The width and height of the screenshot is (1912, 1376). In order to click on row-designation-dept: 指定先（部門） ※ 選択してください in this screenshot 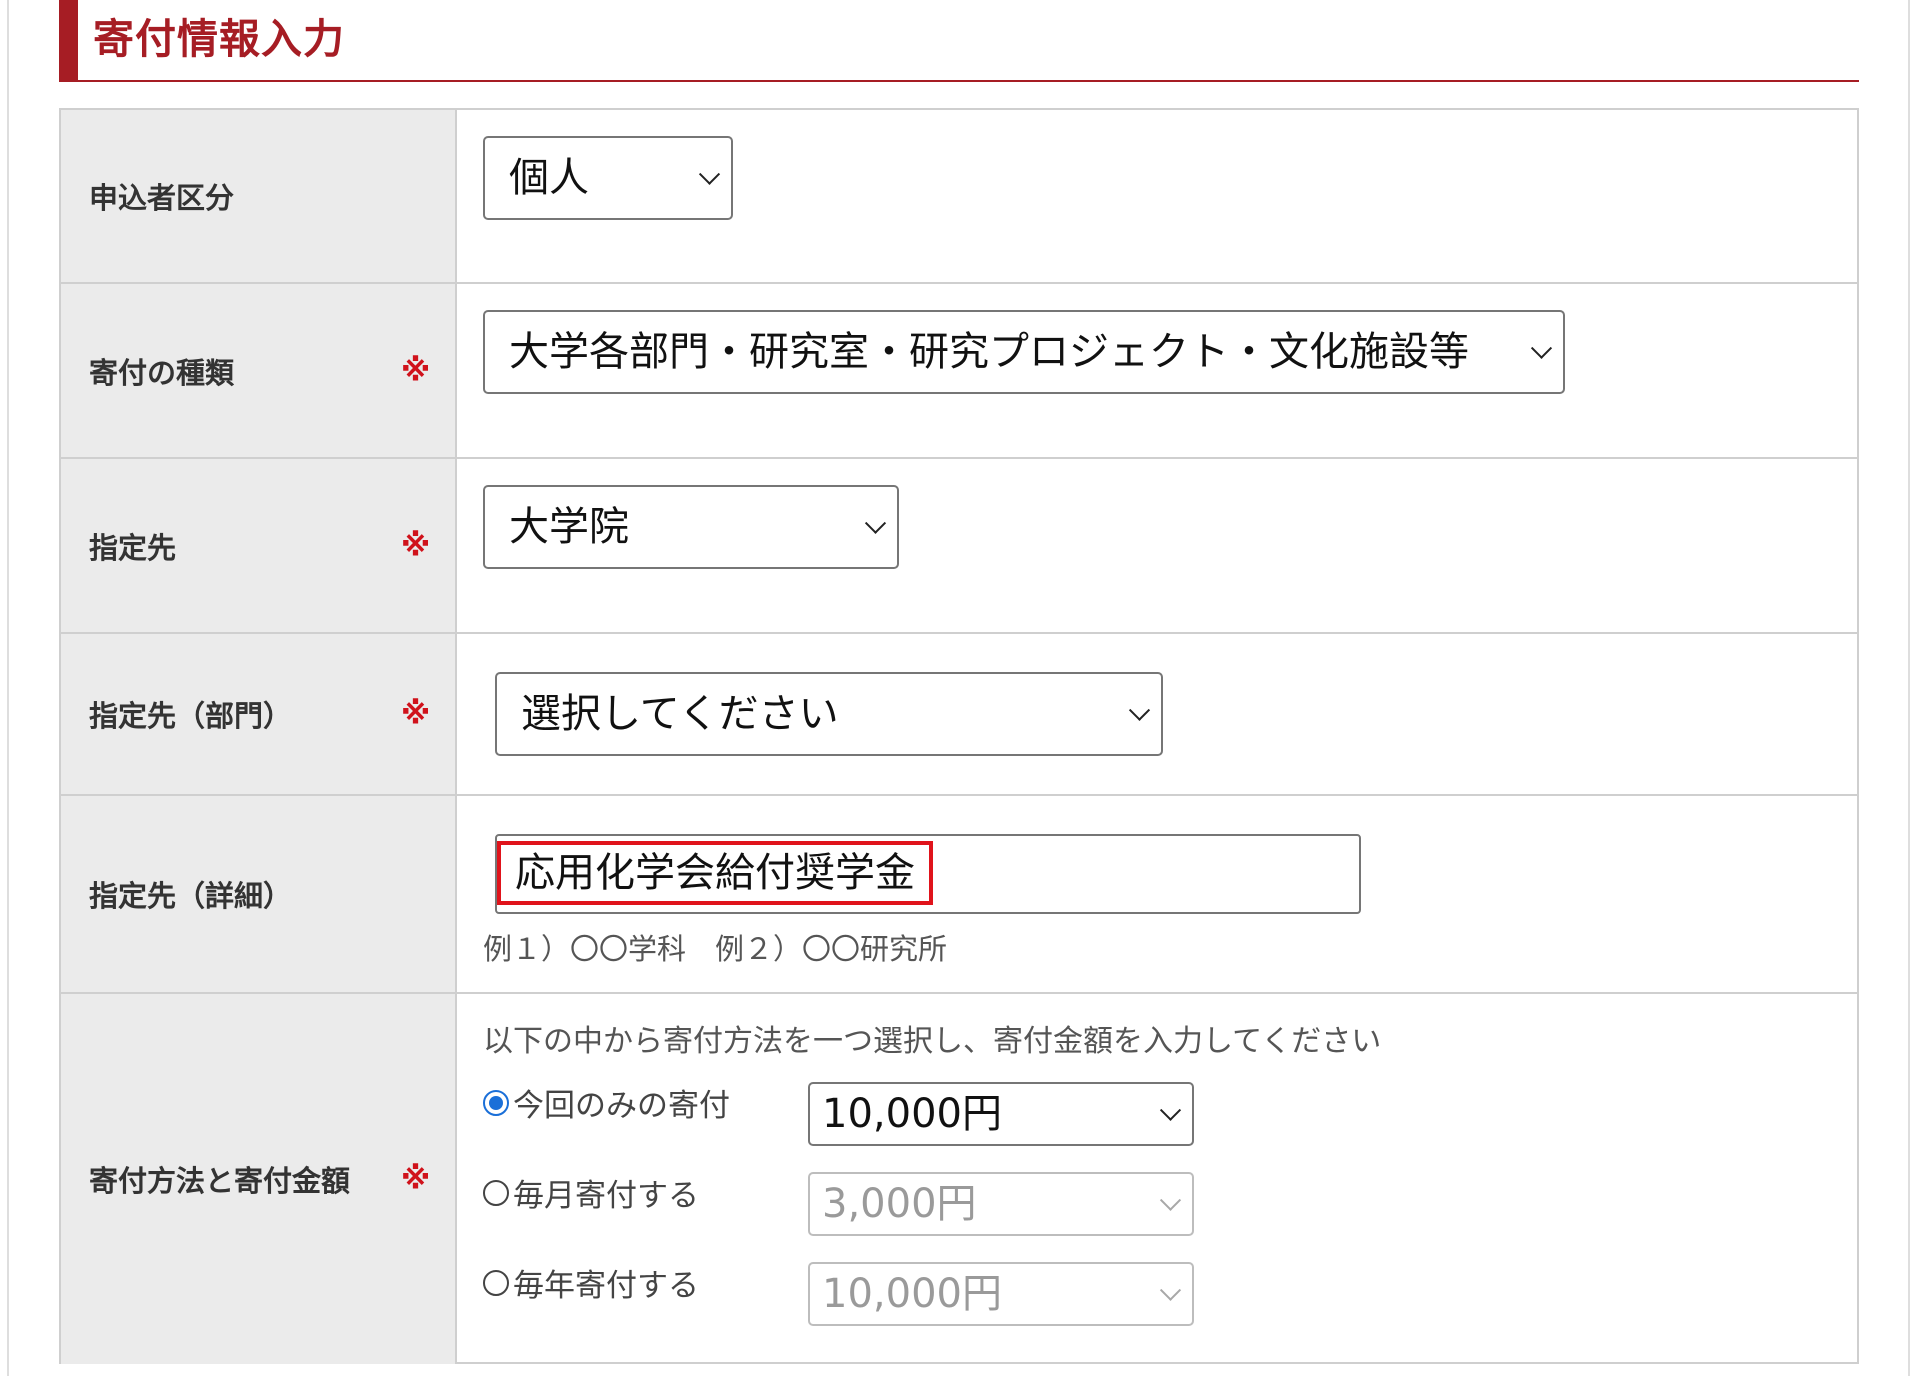, I will do `click(959, 715)`.